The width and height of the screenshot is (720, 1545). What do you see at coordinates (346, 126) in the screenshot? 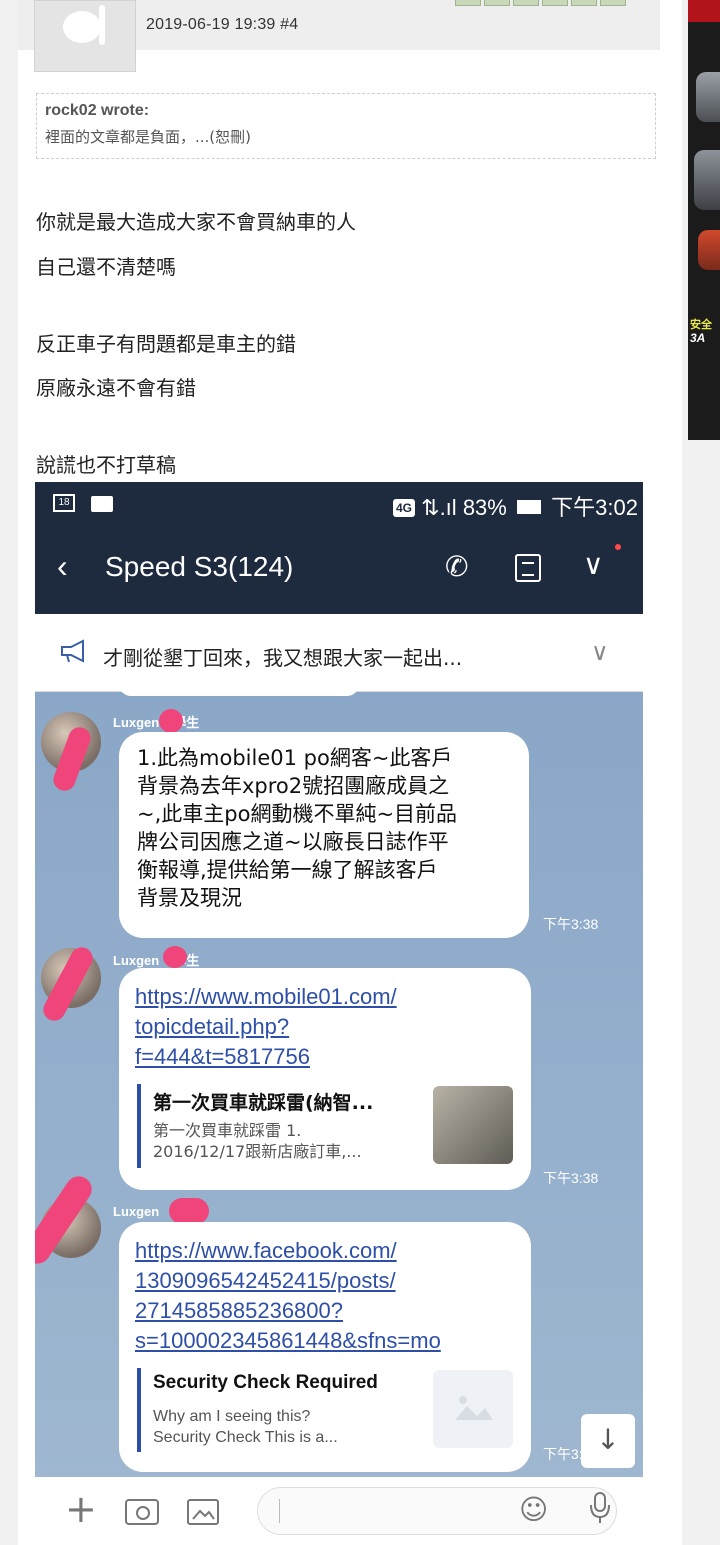
I see `quote-block: rock02 wrote: 裡面的文章都是負面，...(恕刪)` at bounding box center [346, 126].